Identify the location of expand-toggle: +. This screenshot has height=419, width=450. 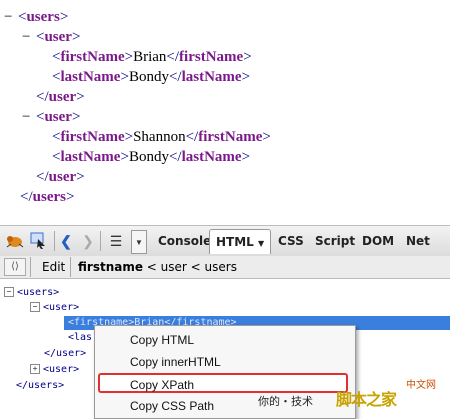
(35, 369).